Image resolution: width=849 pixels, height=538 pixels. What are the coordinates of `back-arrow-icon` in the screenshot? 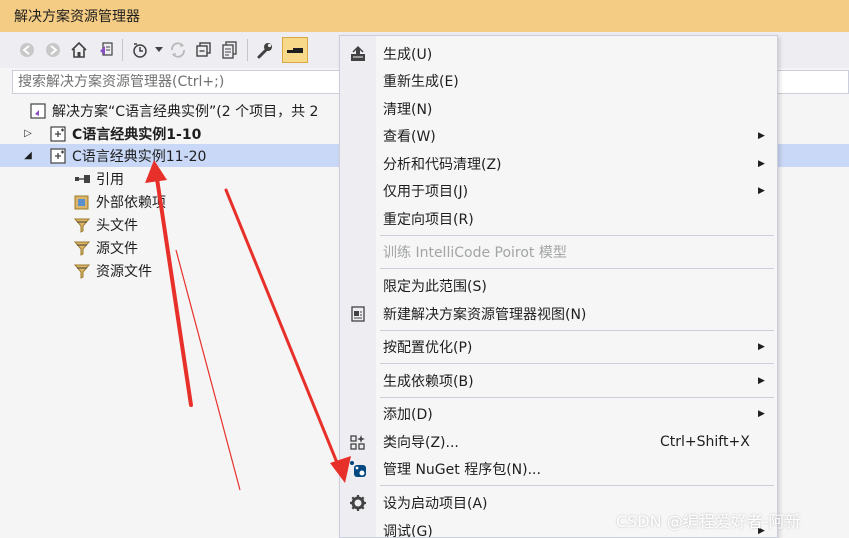 It's located at (27, 50).